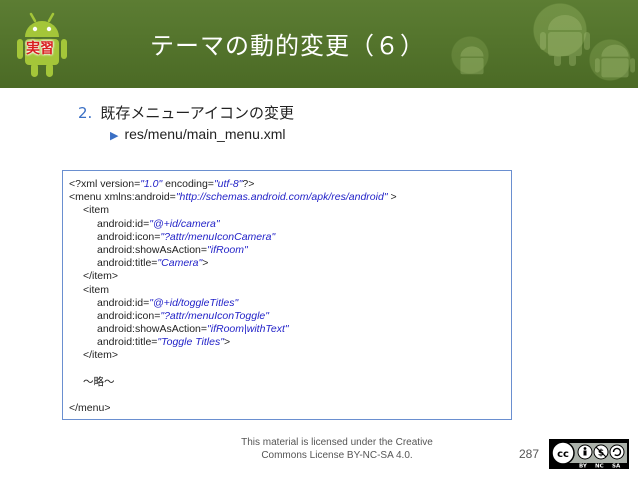 This screenshot has height=479, width=638. What do you see at coordinates (227, 249) in the screenshot?
I see `code-string: "ifRoom"` at bounding box center [227, 249].